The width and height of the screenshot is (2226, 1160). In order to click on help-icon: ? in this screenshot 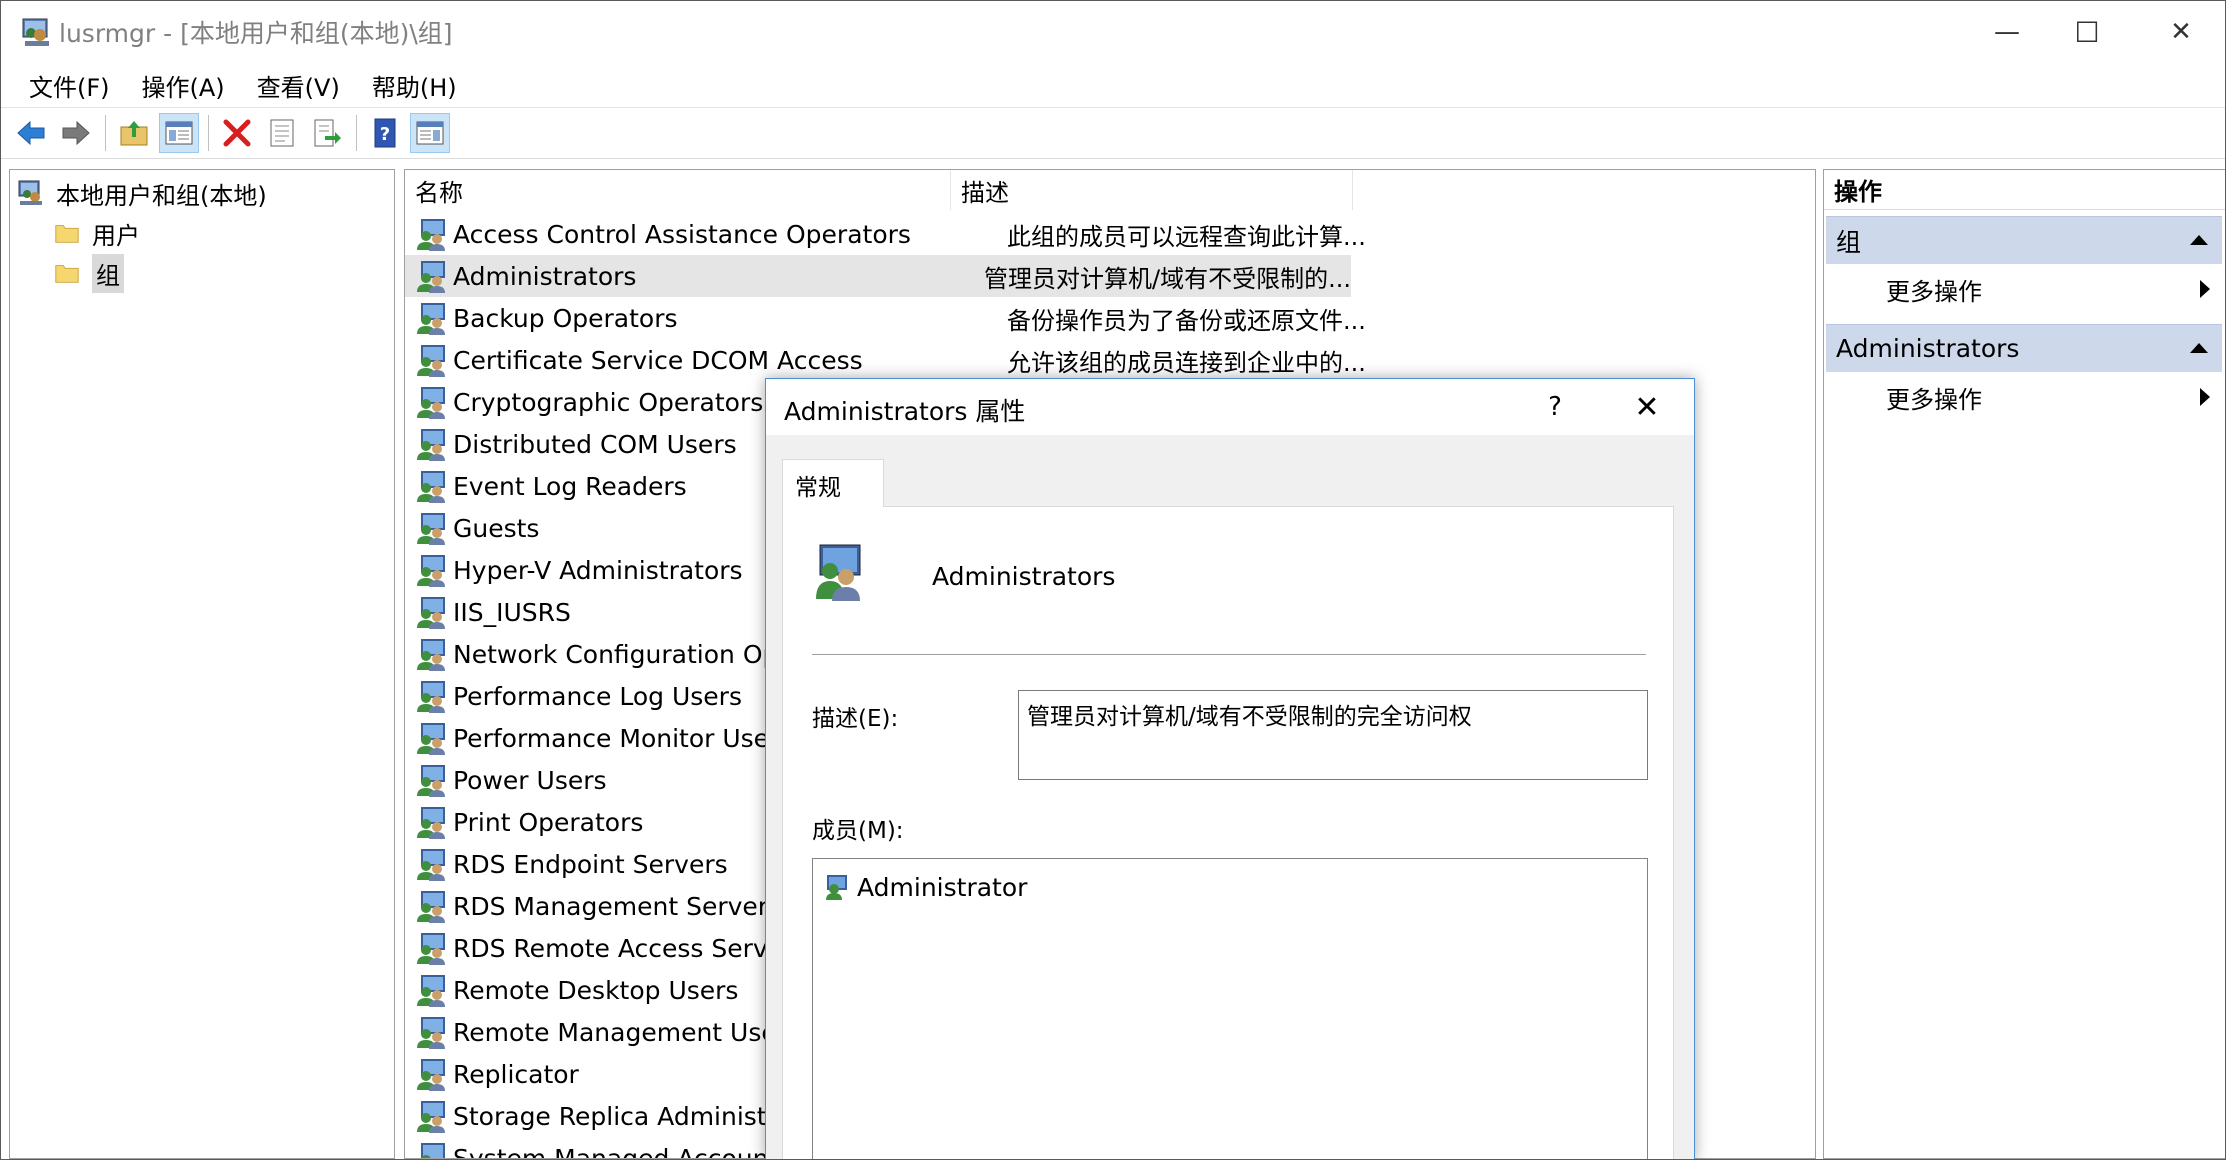, I will do `click(385, 133)`.